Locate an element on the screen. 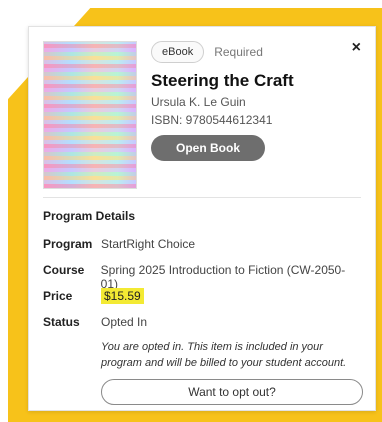 This screenshot has width=382, height=422. price-value: $15.59 is located at coordinates (122, 296).